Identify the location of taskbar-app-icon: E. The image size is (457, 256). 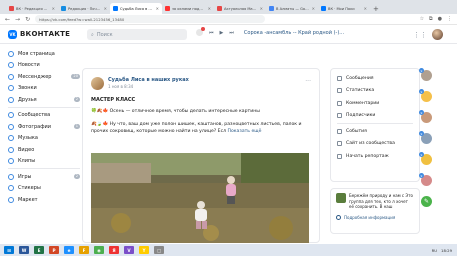
(39, 250).